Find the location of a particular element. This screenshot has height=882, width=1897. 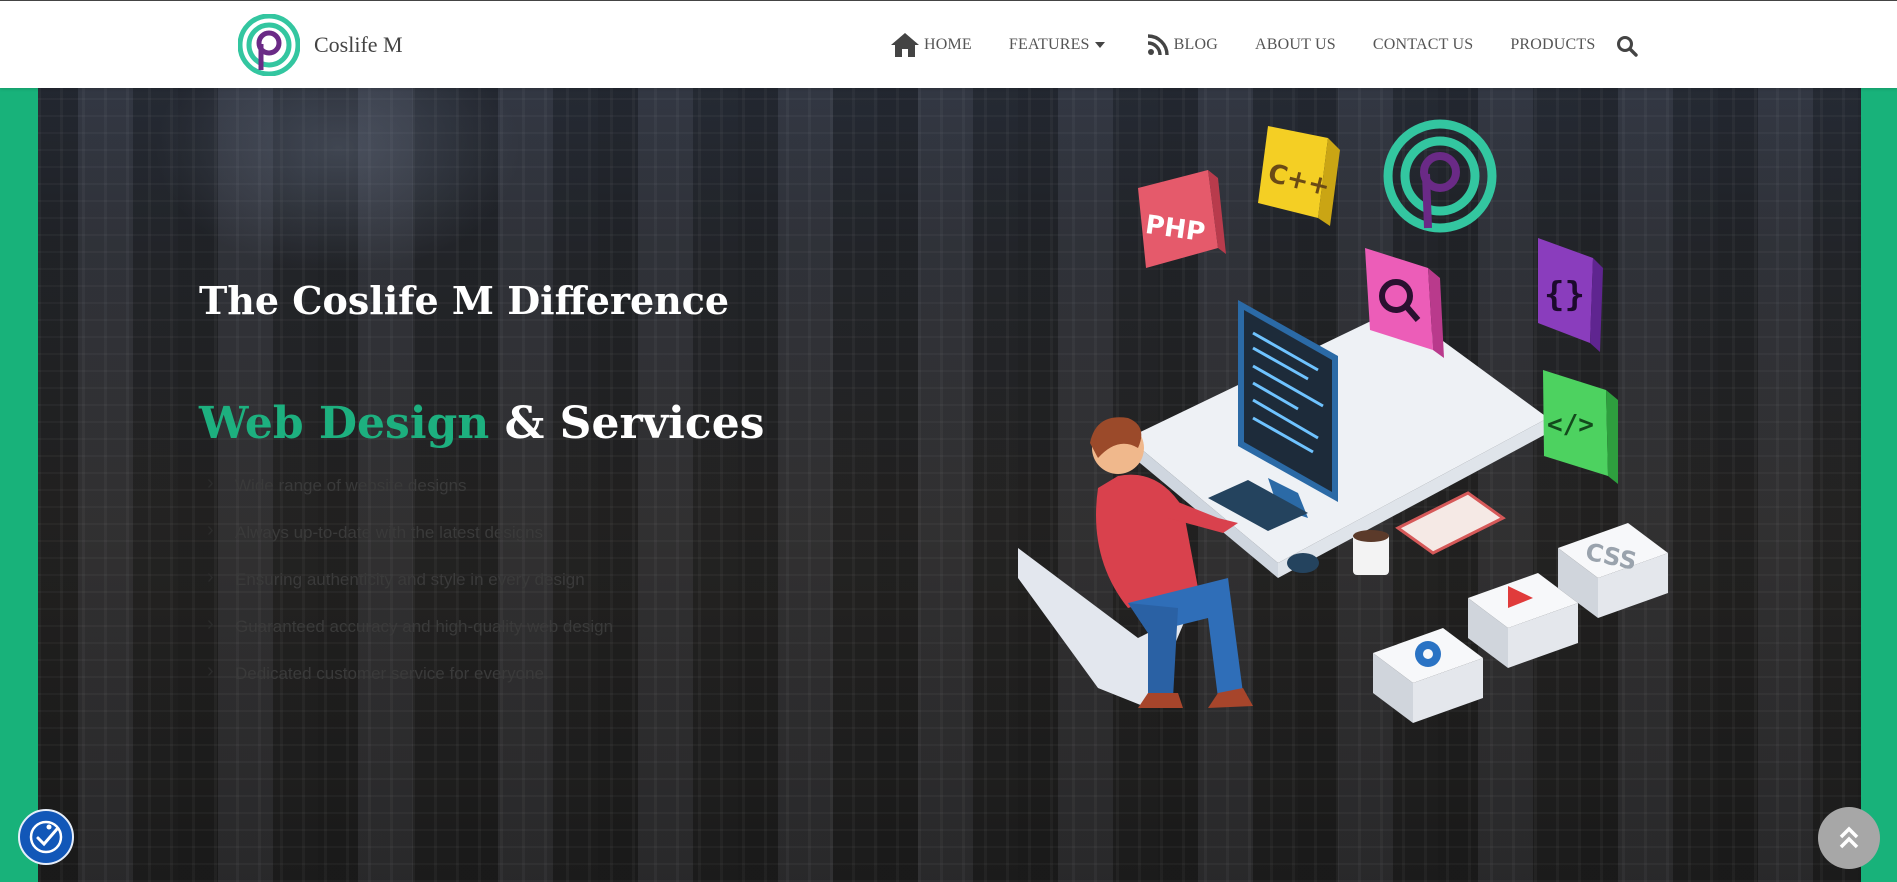

chevron-double-up-icon is located at coordinates (1849, 837).